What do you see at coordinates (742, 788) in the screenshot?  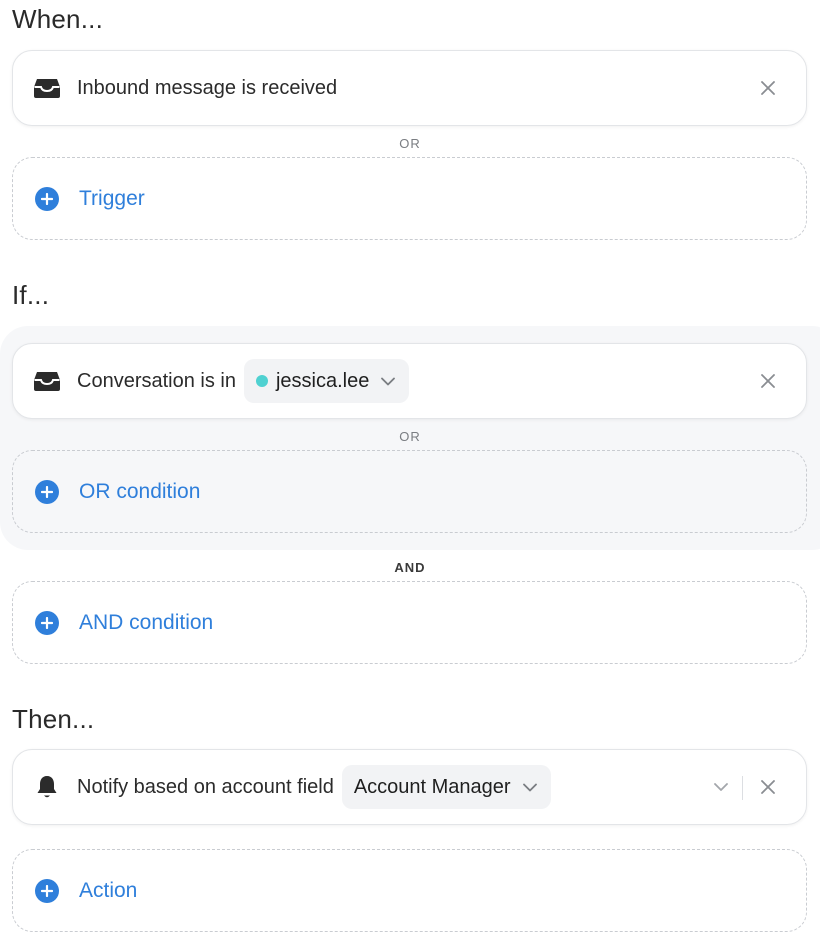 I see `divider` at bounding box center [742, 788].